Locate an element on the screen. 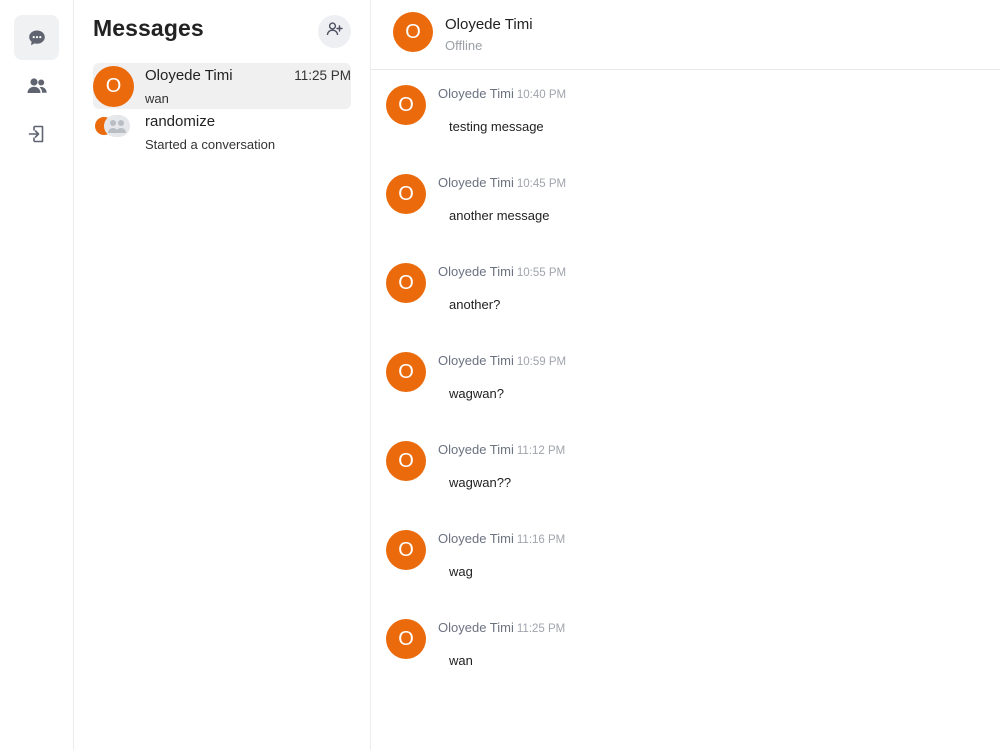 Image resolution: width=1000 pixels, height=750 pixels. message-item: O Oloyede Timi 10:55 PM another? is located at coordinates (686, 298).